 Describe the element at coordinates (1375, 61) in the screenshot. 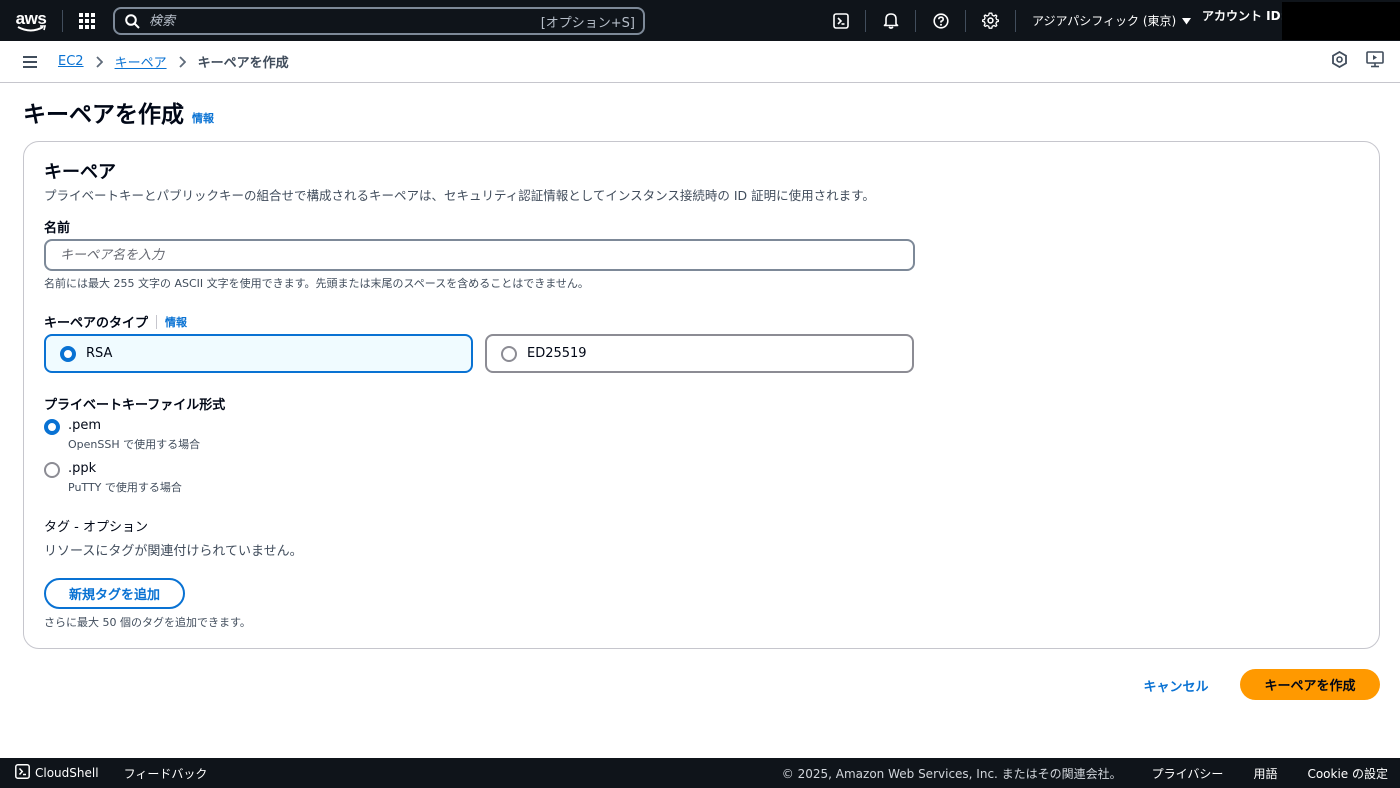

I see `screen-feedback-icon` at that location.